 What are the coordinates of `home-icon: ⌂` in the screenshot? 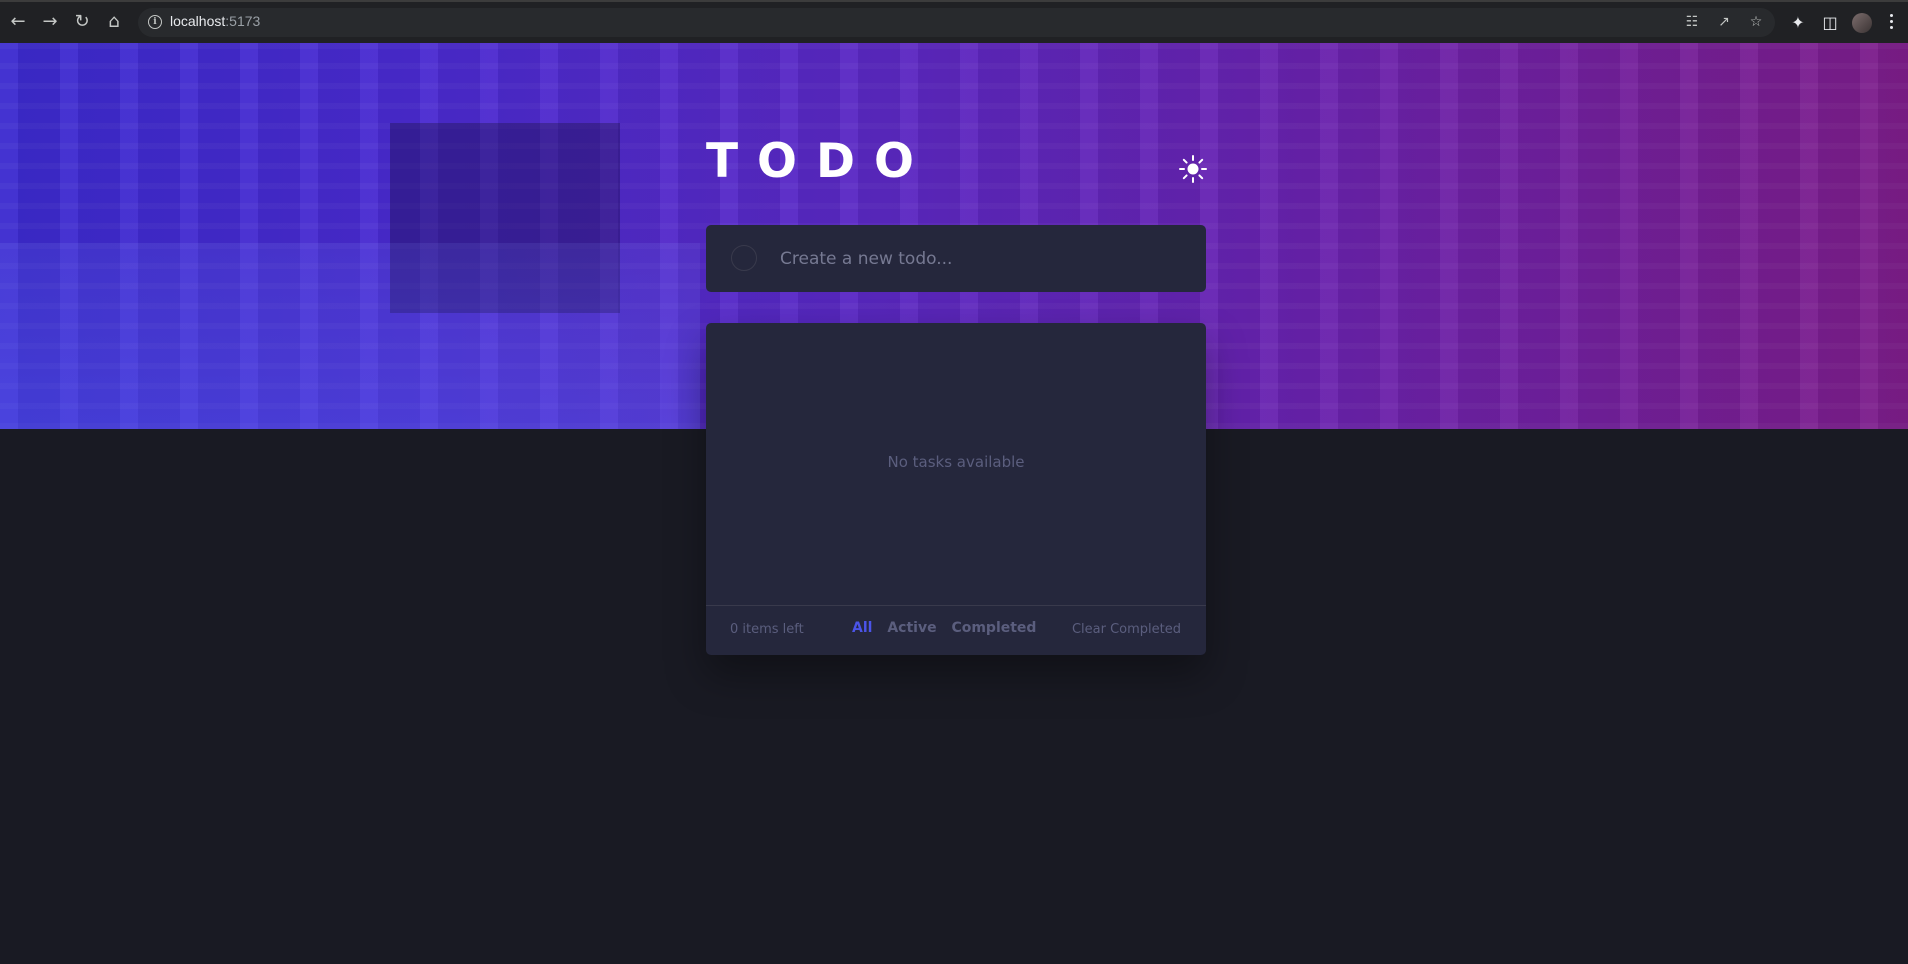 It's located at (114, 22).